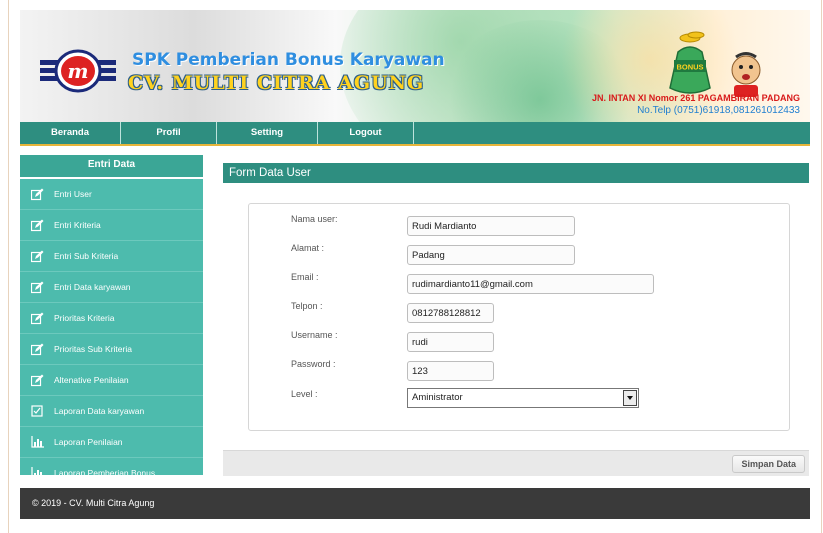 This screenshot has height=533, width=823. Describe the element at coordinates (105, 473) in the screenshot. I see `sidebar-item-label: Laporan Pemberian Bonus` at that location.